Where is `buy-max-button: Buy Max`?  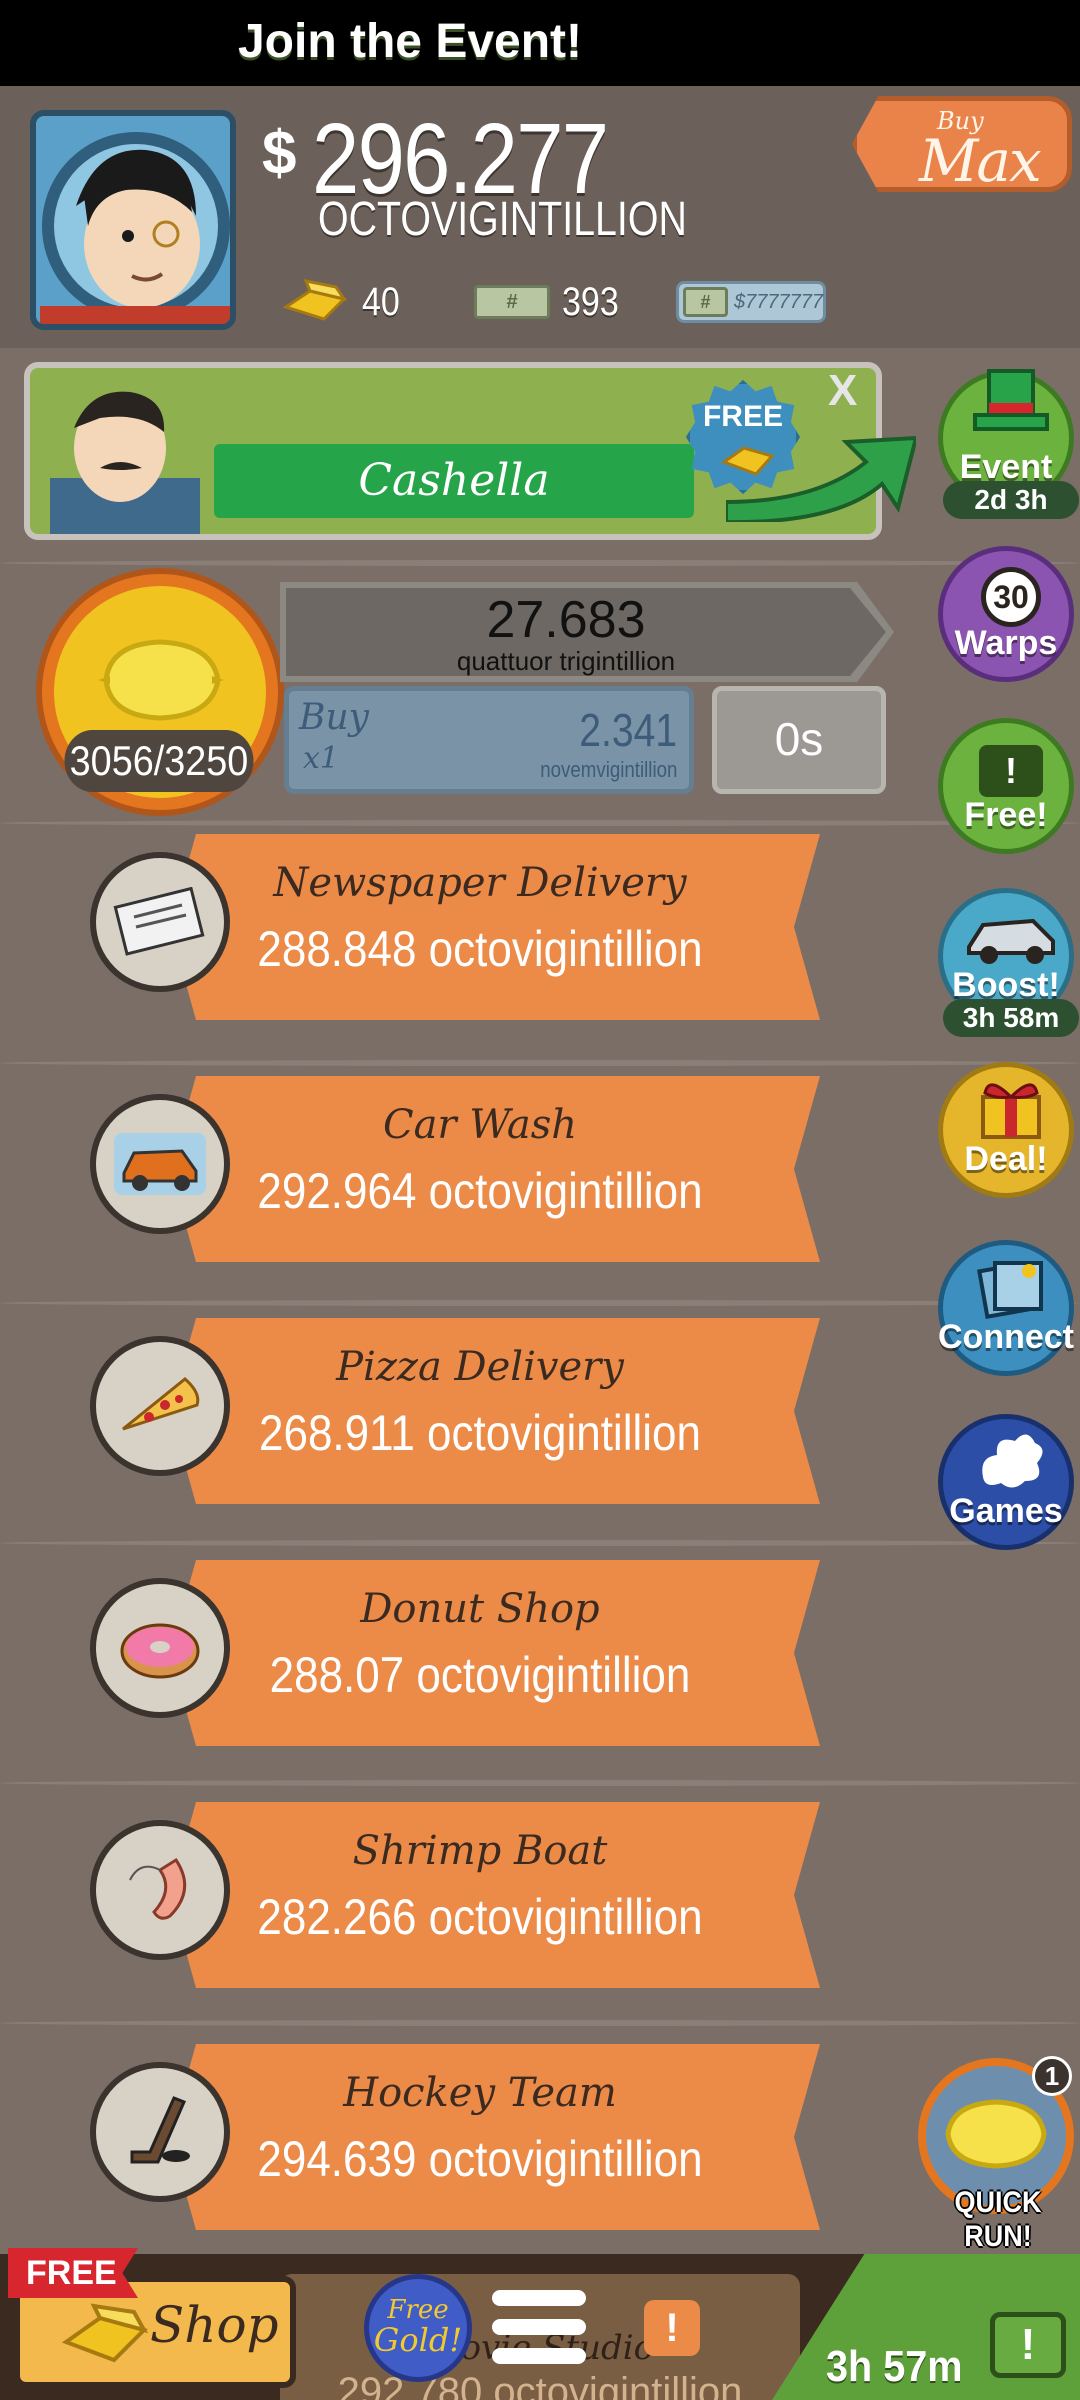
buy-max-button: Buy Max is located at coordinates (962, 144).